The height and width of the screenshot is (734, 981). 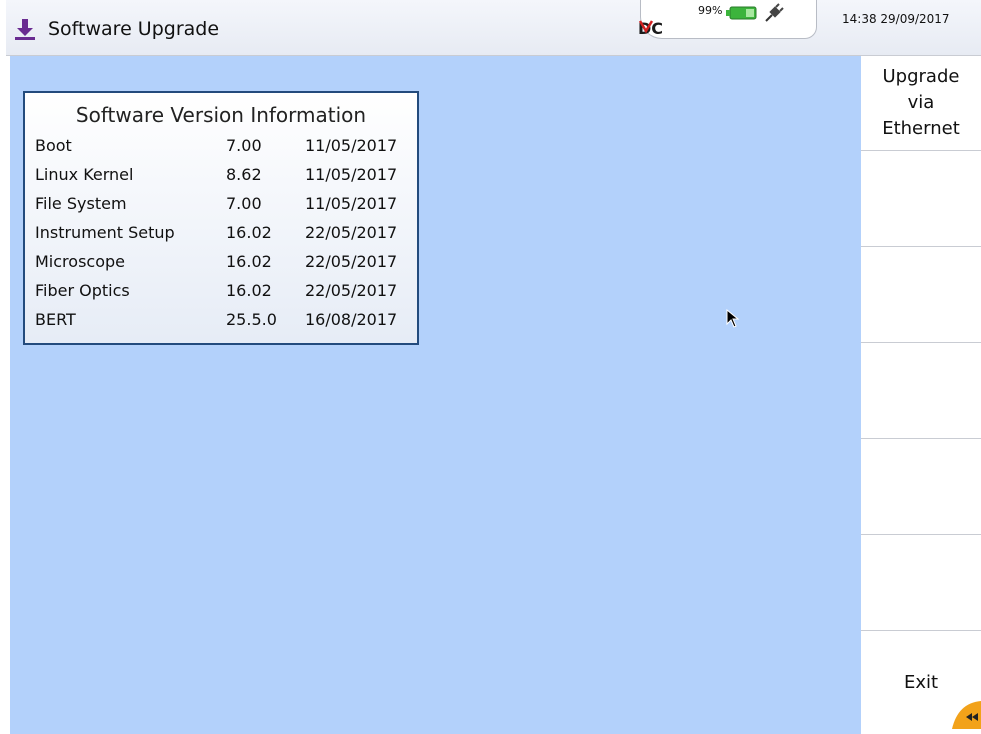 What do you see at coordinates (351, 319) in the screenshot?
I see `component-date: 16/08/2017` at bounding box center [351, 319].